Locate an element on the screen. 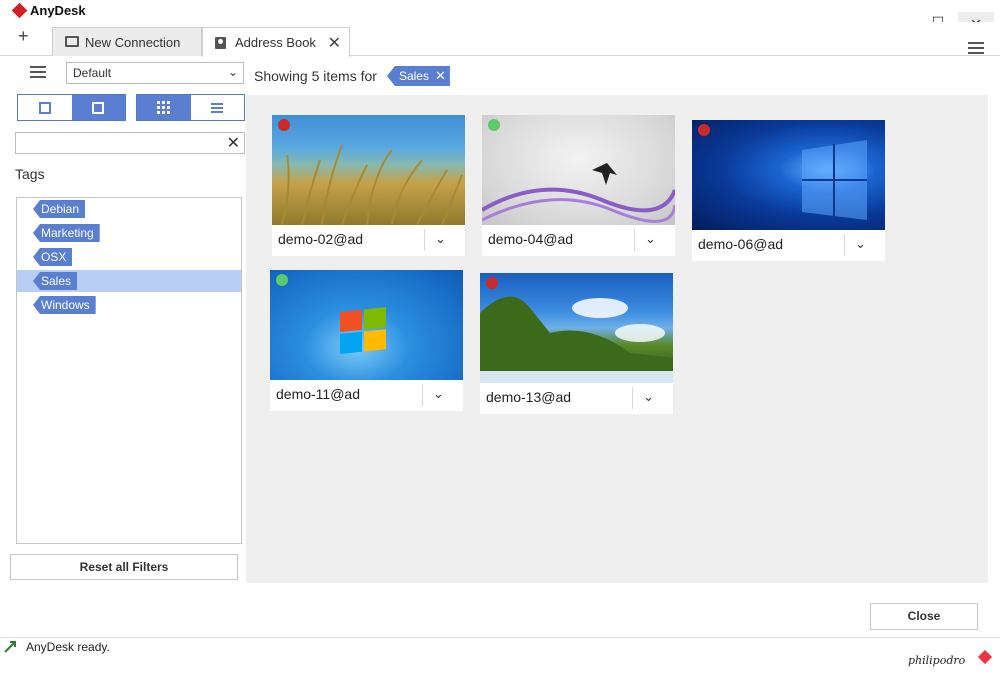 This screenshot has width=1000, height=674. status-bar: AnyDesk ready. philipodro is located at coordinates (500, 655).